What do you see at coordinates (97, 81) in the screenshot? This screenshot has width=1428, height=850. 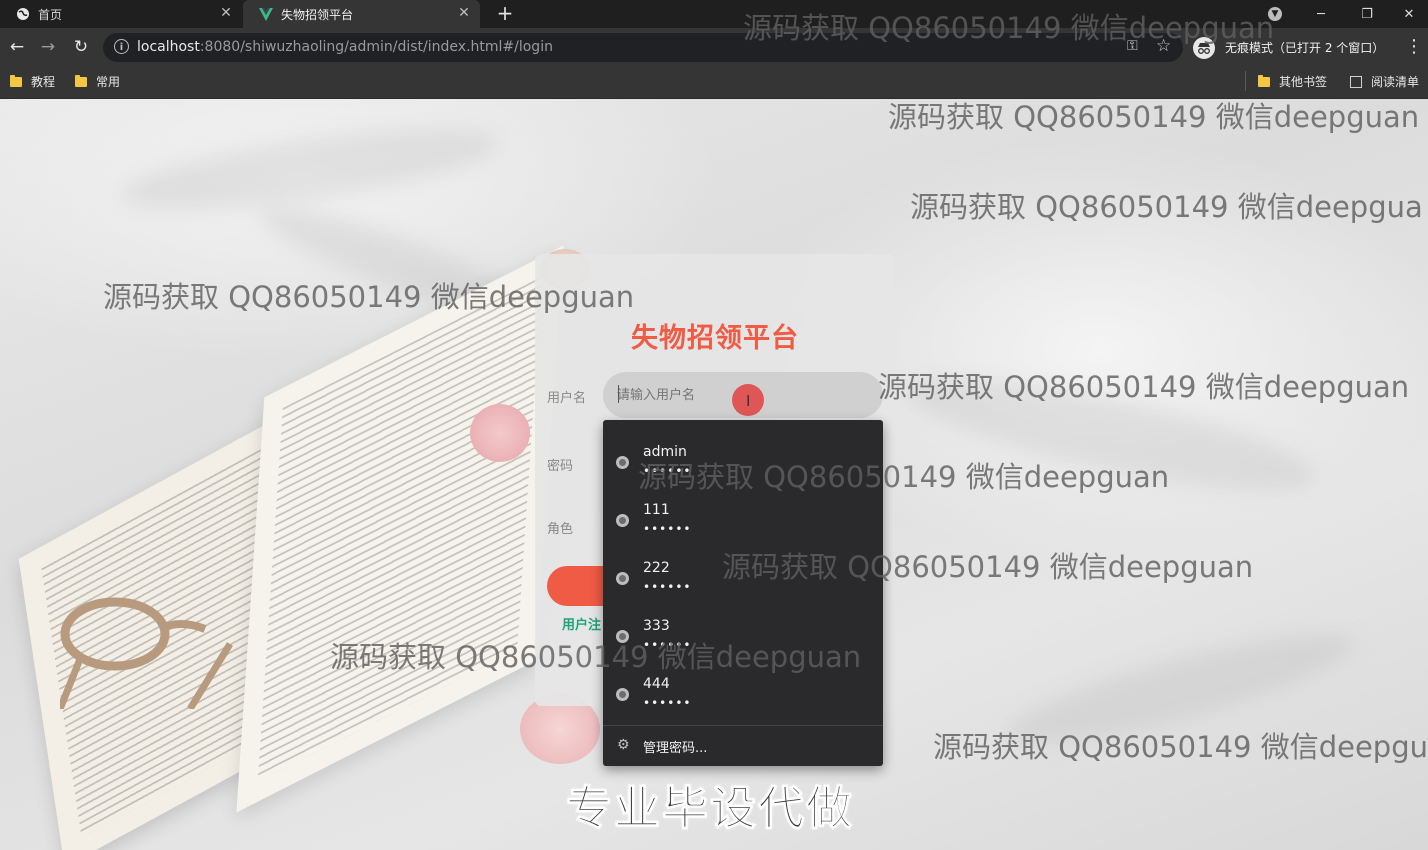 I see `bookmark-folder-common: 常用` at bounding box center [97, 81].